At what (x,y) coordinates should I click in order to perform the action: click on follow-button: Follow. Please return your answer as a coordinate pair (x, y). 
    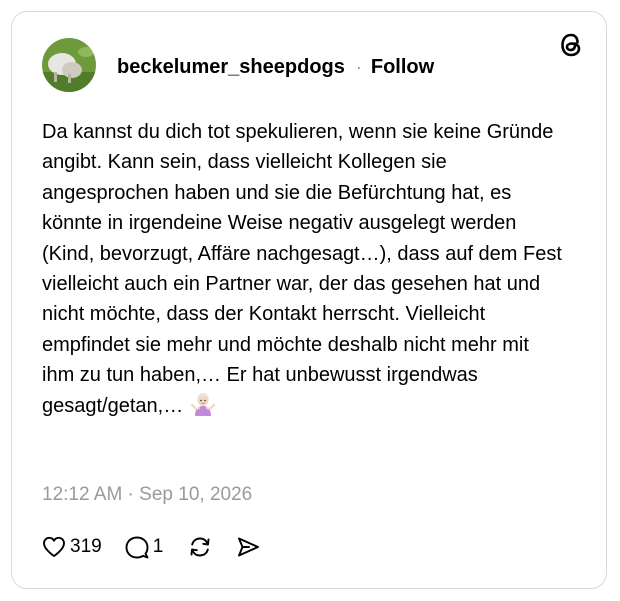
    Looking at the image, I should click on (402, 67).